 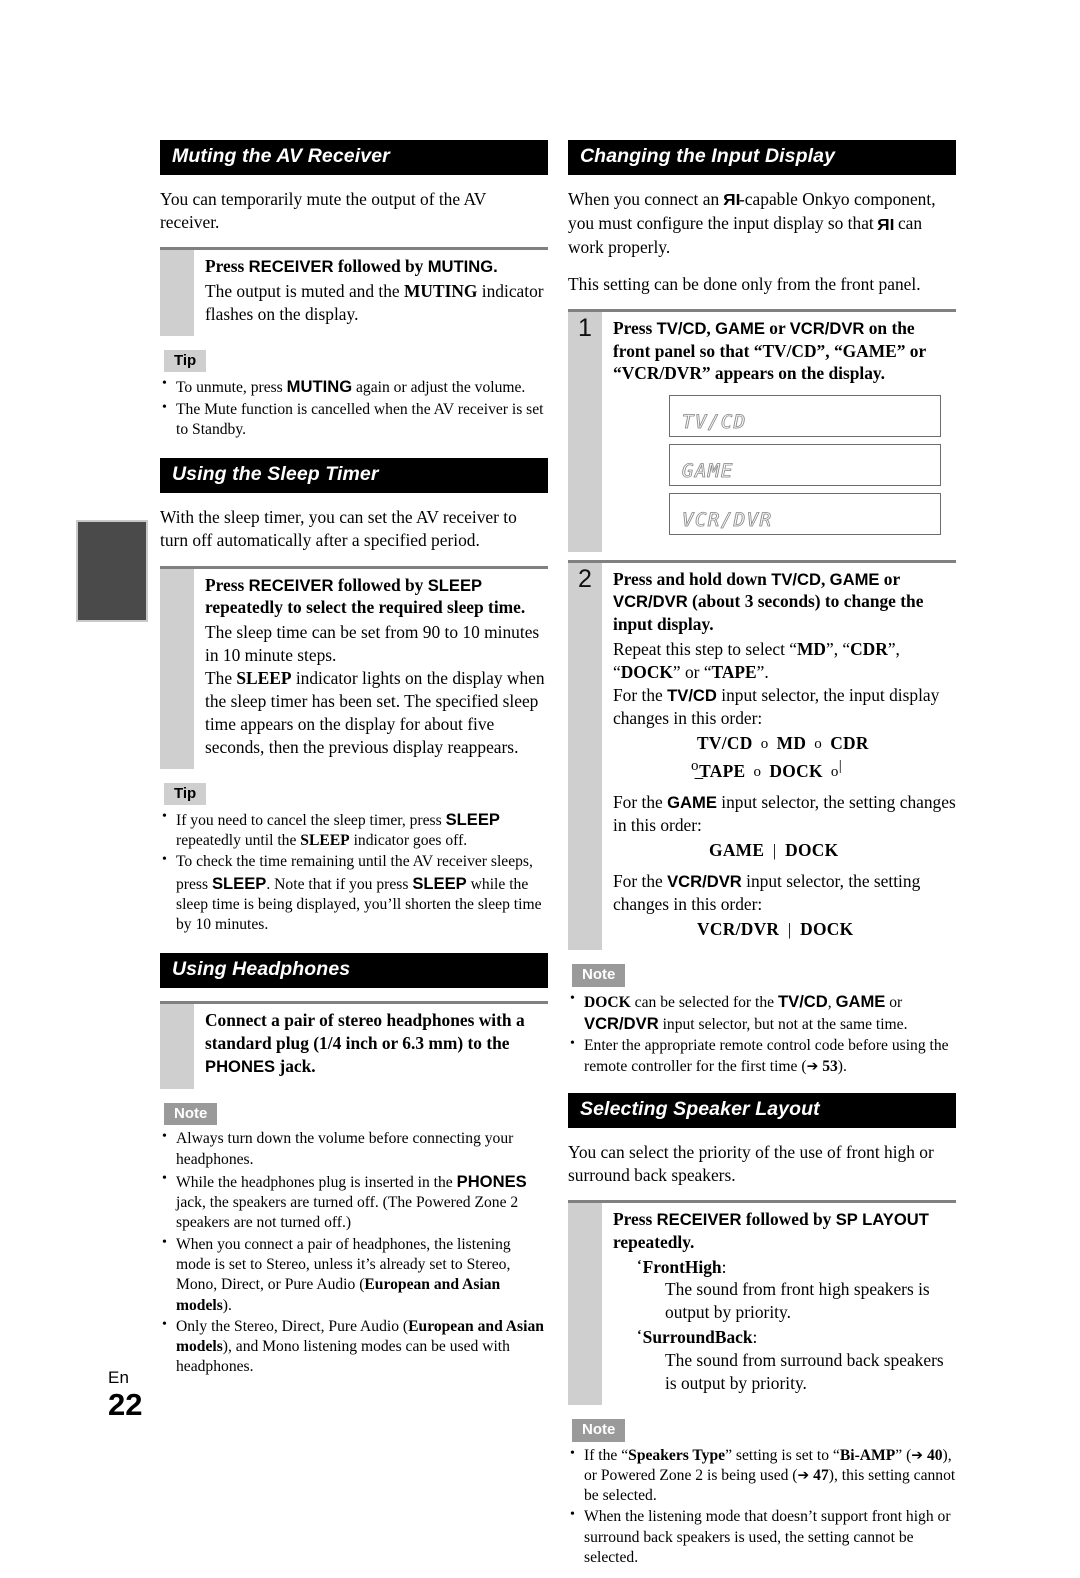 What do you see at coordinates (319, 387) in the screenshot?
I see `key-name: MUTING` at bounding box center [319, 387].